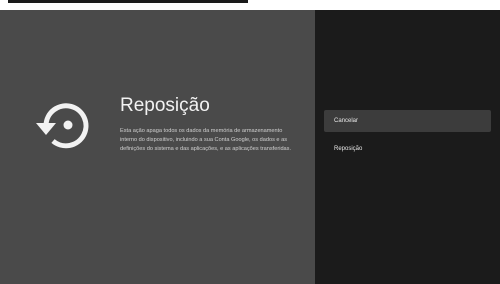  Describe the element at coordinates (407, 121) in the screenshot. I see `cancel-button: Cancelar` at that location.